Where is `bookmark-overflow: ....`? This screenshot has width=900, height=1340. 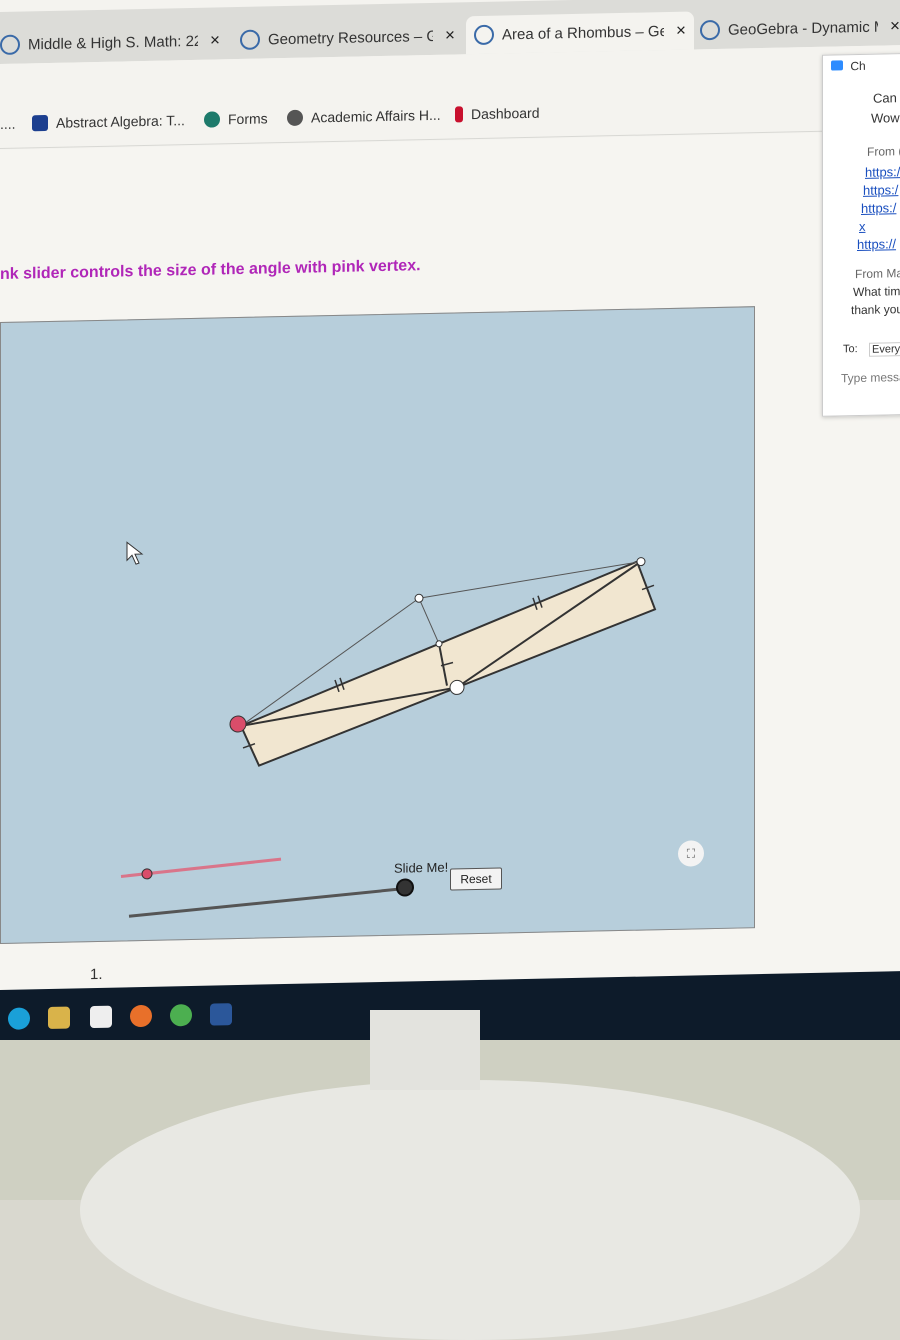
bookmark-overflow: .... is located at coordinates (8, 124).